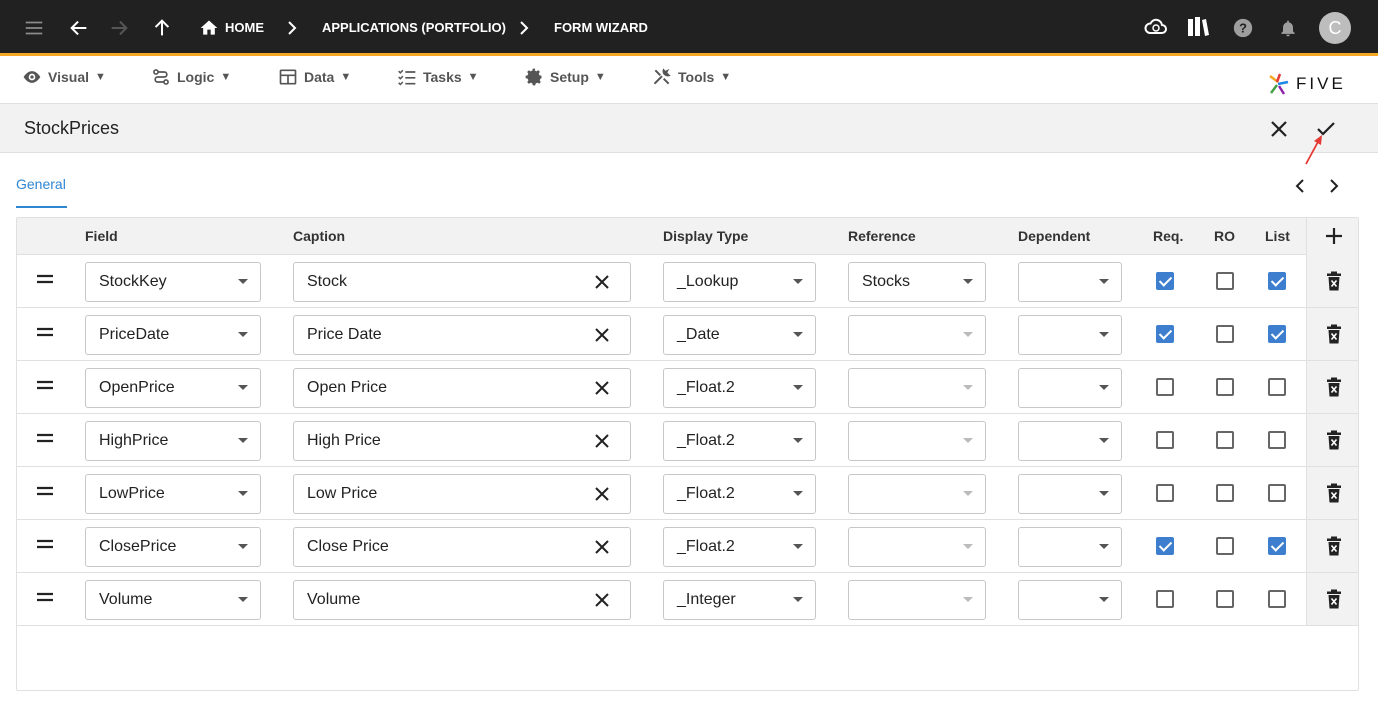 The image size is (1378, 709). I want to click on library-books-icon, so click(1198, 27).